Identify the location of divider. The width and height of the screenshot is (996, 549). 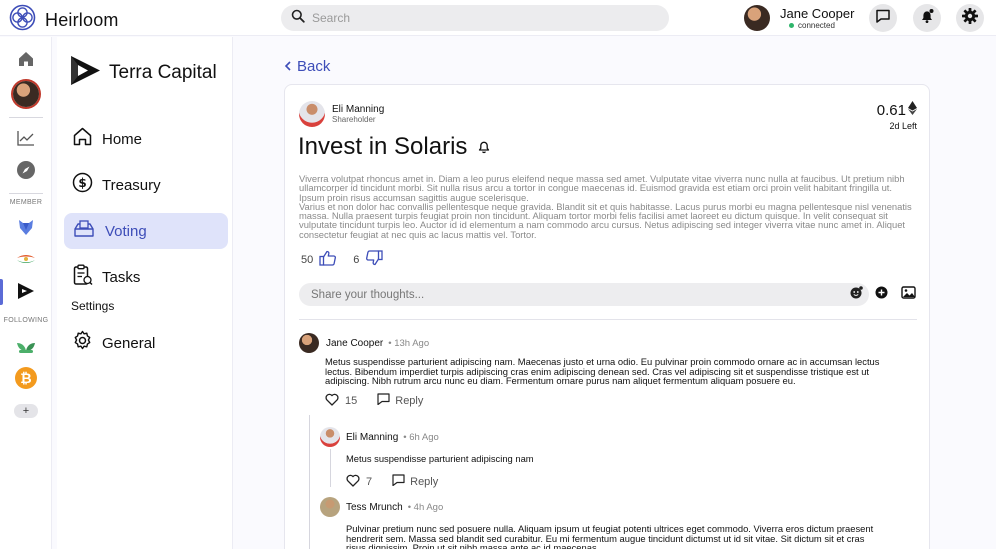
(608, 319).